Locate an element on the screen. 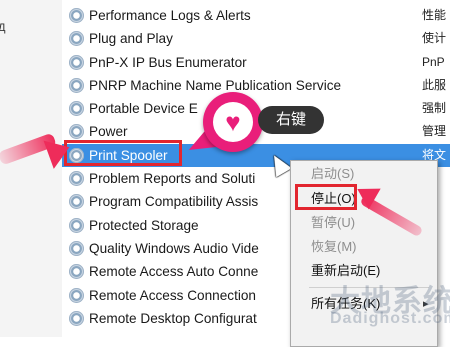 This screenshot has width=450, height=347. service-description: 使计 is located at coordinates (434, 38).